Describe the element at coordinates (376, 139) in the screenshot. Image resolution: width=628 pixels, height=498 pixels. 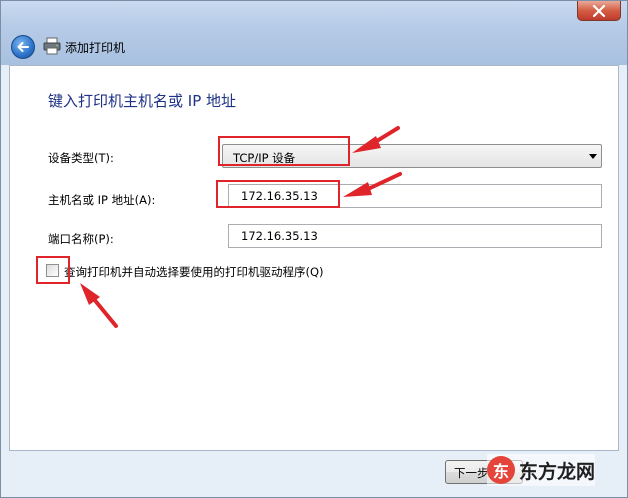
I see `arrow-icon-device-type` at that location.